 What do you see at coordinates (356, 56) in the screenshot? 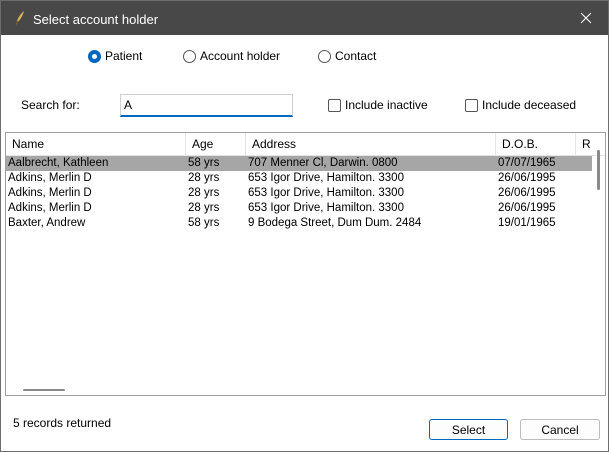
I see `radio-contact-label: Contact` at bounding box center [356, 56].